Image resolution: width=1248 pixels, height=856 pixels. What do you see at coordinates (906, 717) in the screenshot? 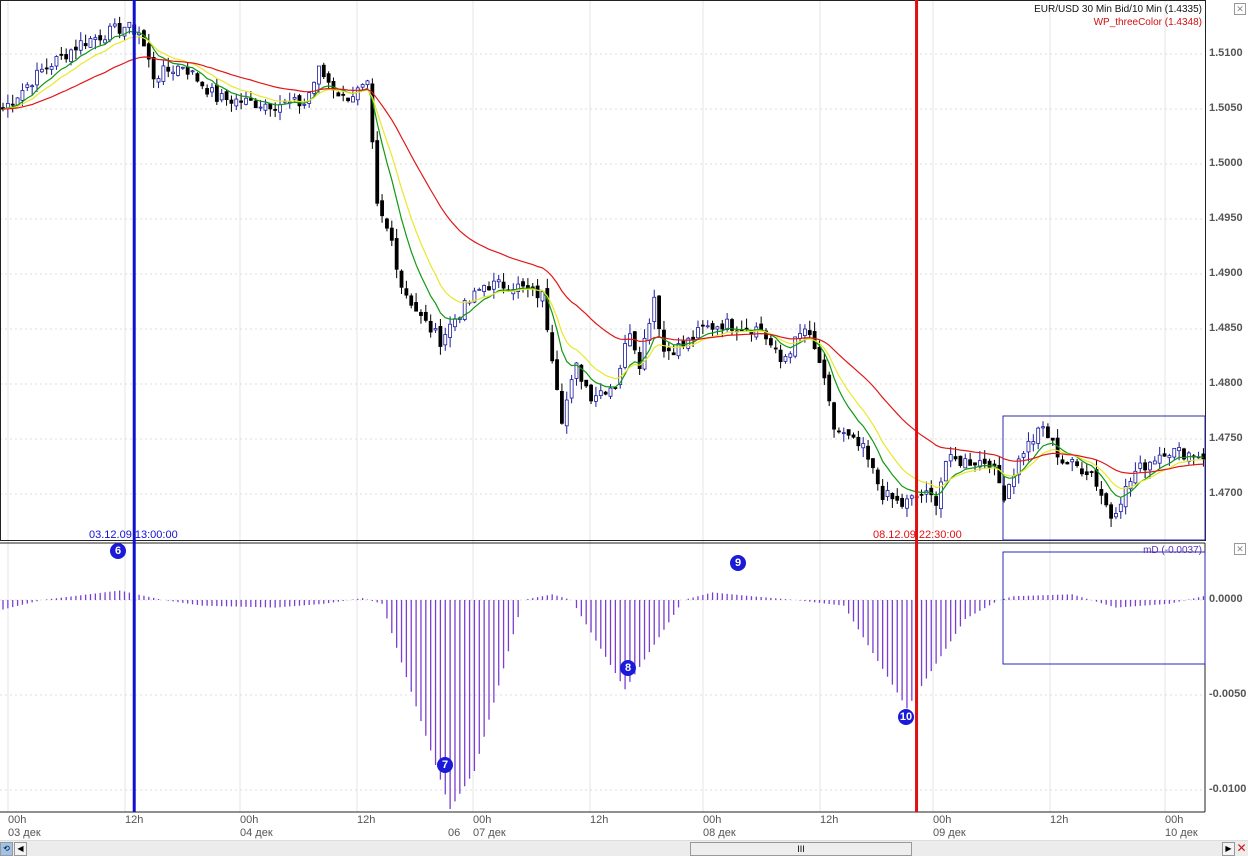
I see `wave-marker-10: 10` at bounding box center [906, 717].